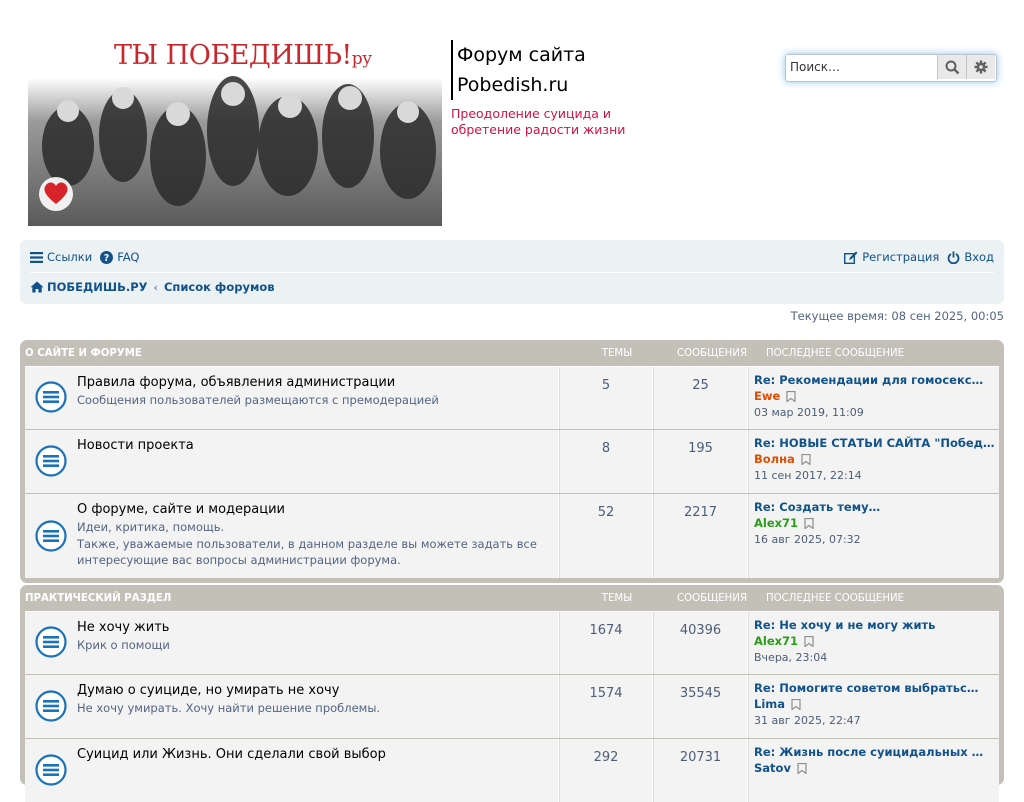  Describe the element at coordinates (606, 398) in the screenshot. I see `forum-topics-count: 5` at that location.